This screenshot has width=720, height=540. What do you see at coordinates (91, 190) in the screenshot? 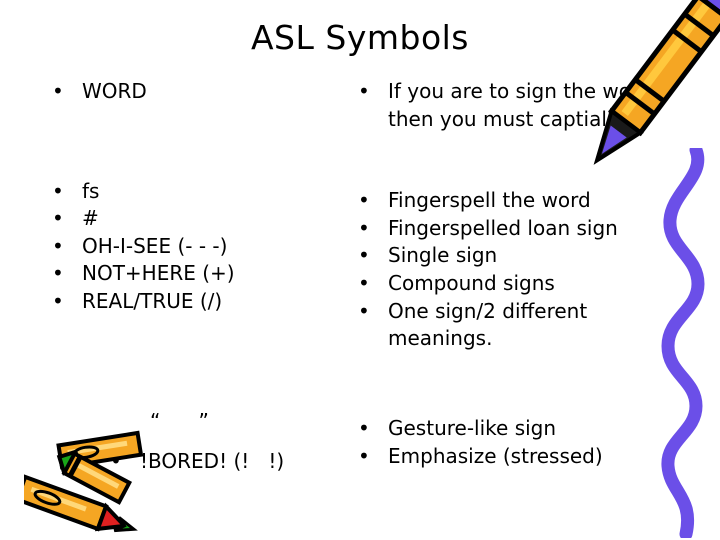
I see `list-item-label: fs` at bounding box center [91, 190].